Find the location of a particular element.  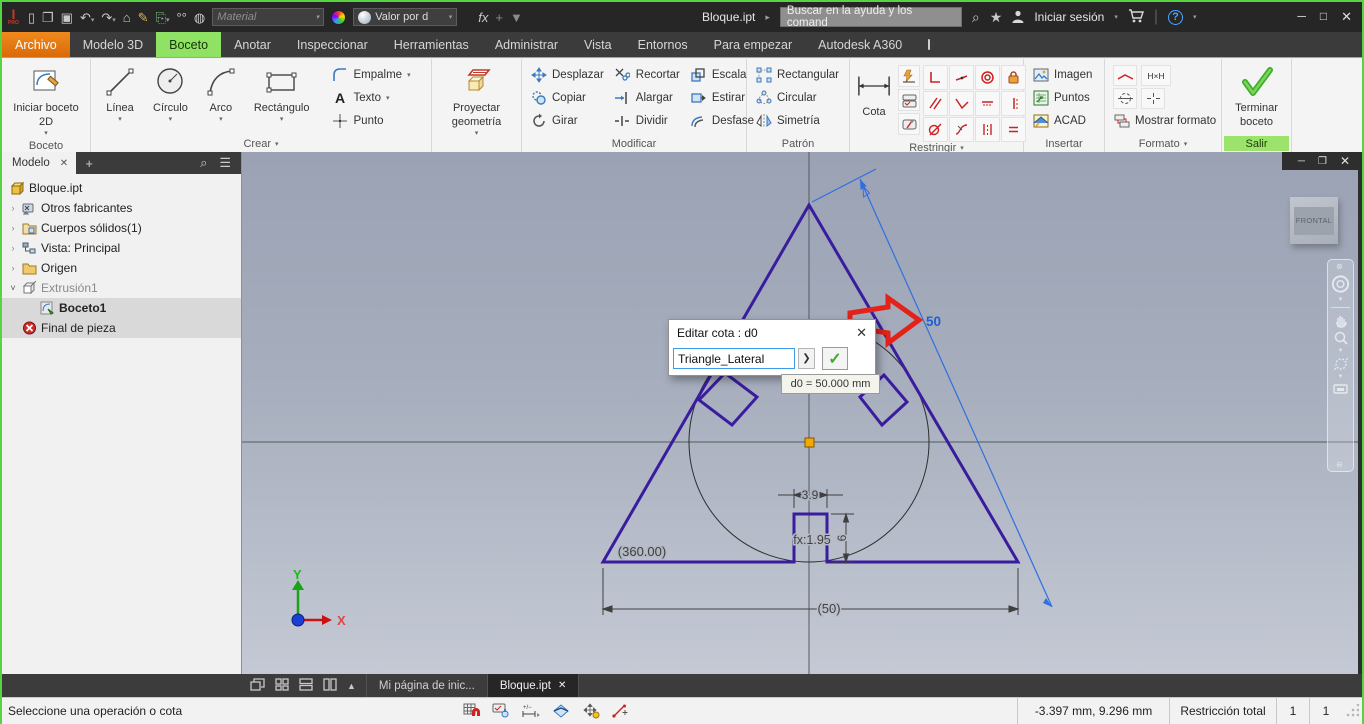

parameters-fx-icon: fx is located at coordinates (483, 17).